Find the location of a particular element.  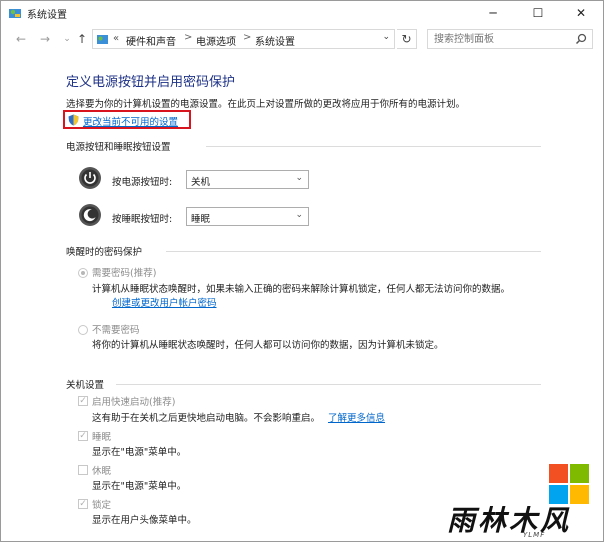

back-arrow-icon: ← is located at coordinates (21, 39).